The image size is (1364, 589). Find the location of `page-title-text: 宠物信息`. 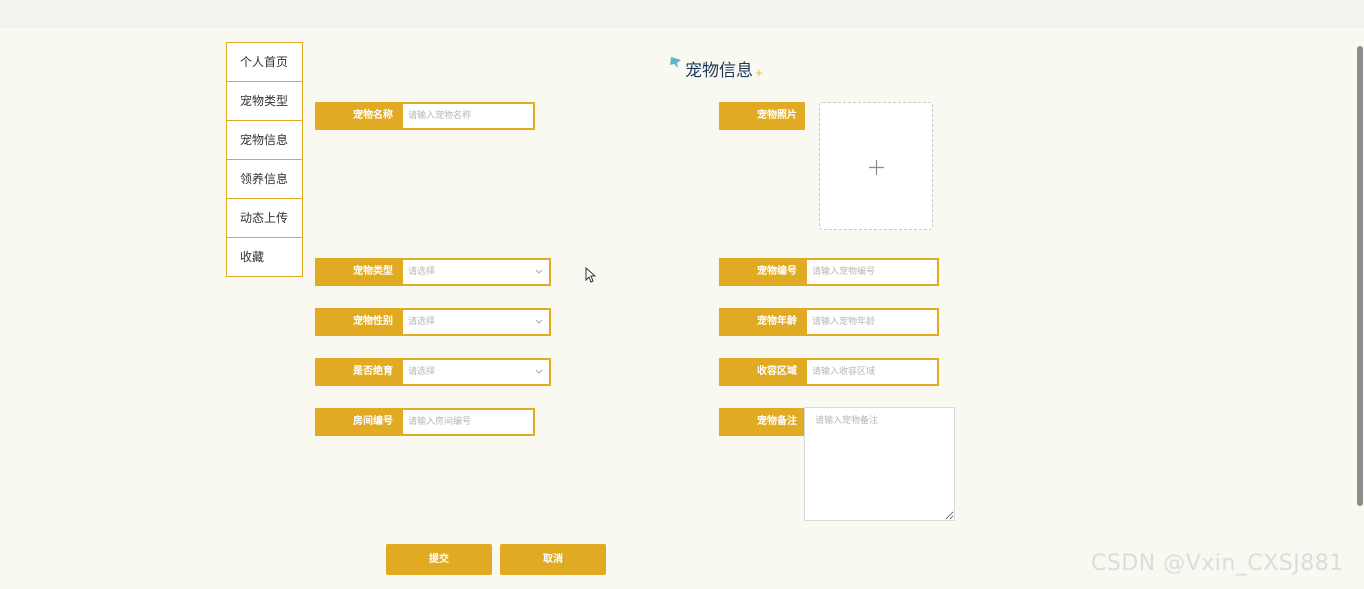

page-title-text: 宠物信息 is located at coordinates (719, 70).